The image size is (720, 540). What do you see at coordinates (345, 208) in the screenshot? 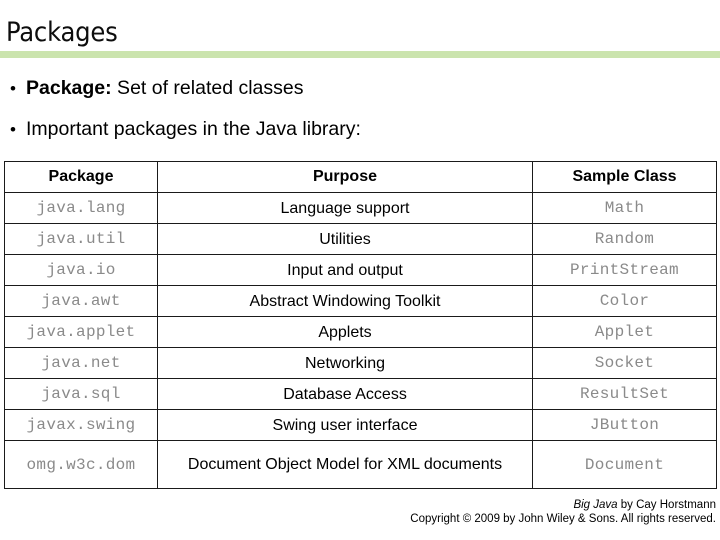
I see `cell-purpose: Language support` at bounding box center [345, 208].